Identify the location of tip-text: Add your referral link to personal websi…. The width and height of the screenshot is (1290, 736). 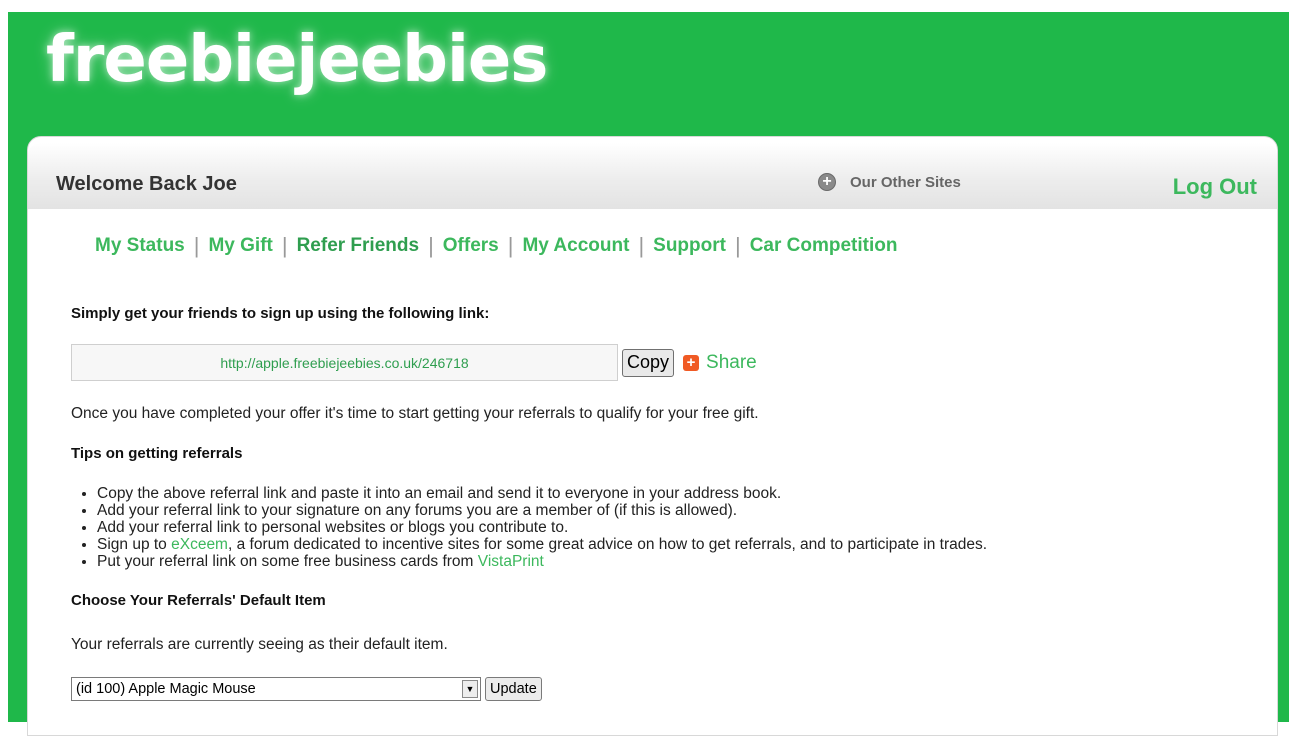
(333, 527).